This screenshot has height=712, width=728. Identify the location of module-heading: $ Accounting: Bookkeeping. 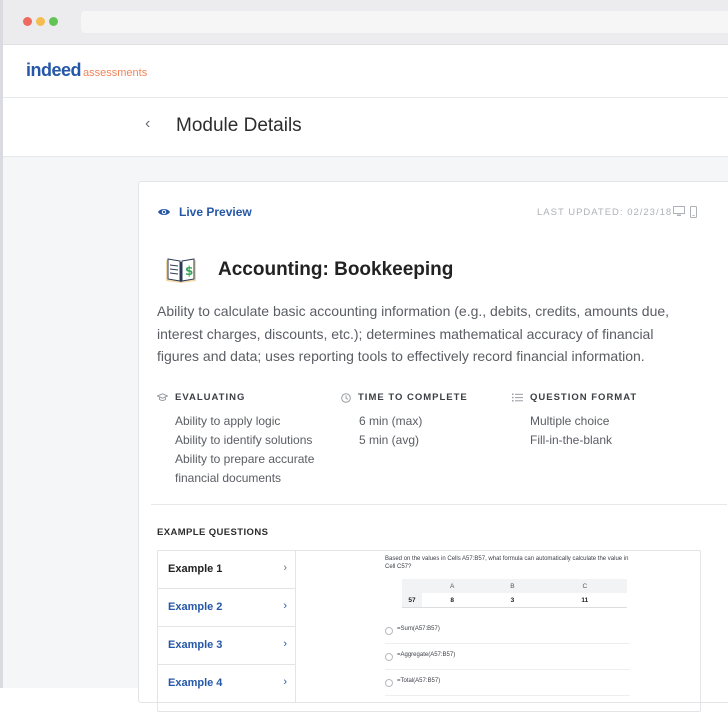
(309, 270).